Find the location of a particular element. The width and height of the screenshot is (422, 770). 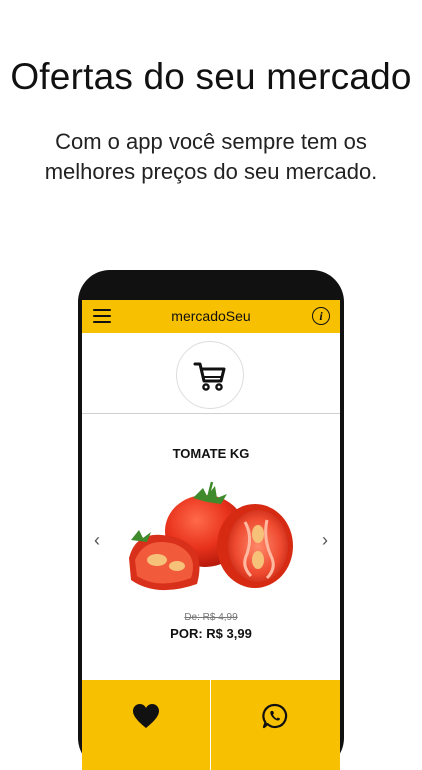

info-icon: i is located at coordinates (321, 316).